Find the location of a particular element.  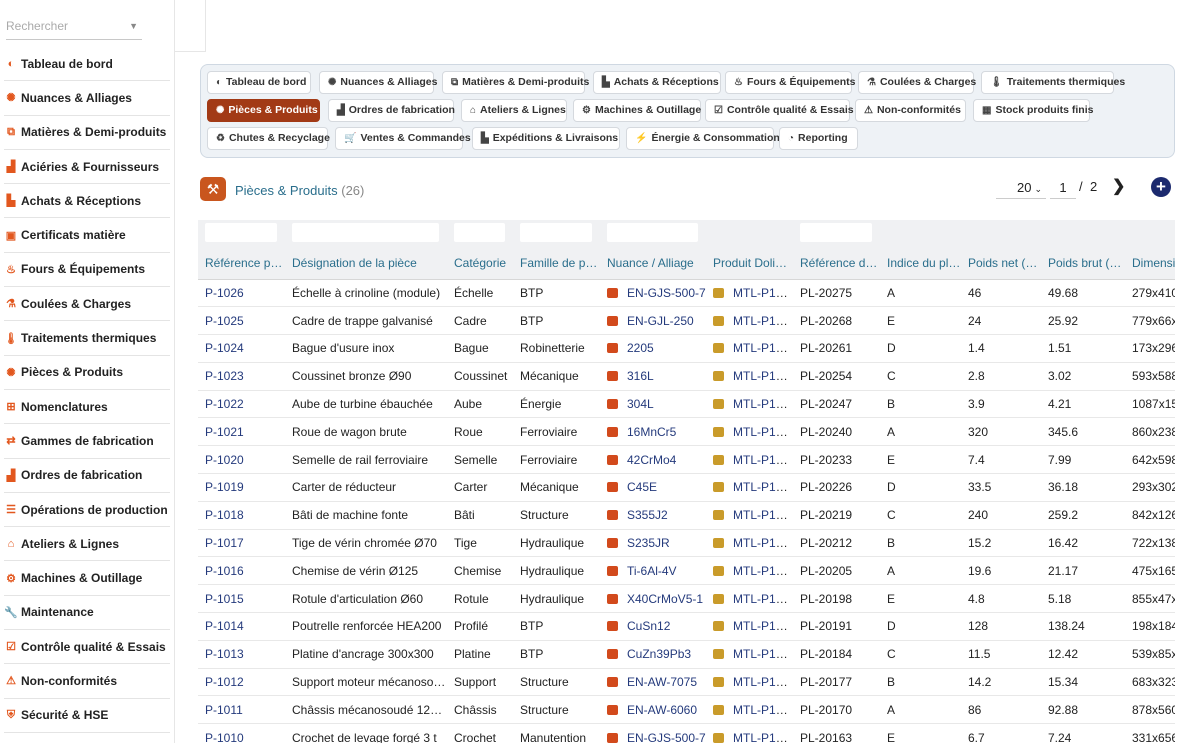

product-link: MTL-P1019 is located at coordinates (763, 487).